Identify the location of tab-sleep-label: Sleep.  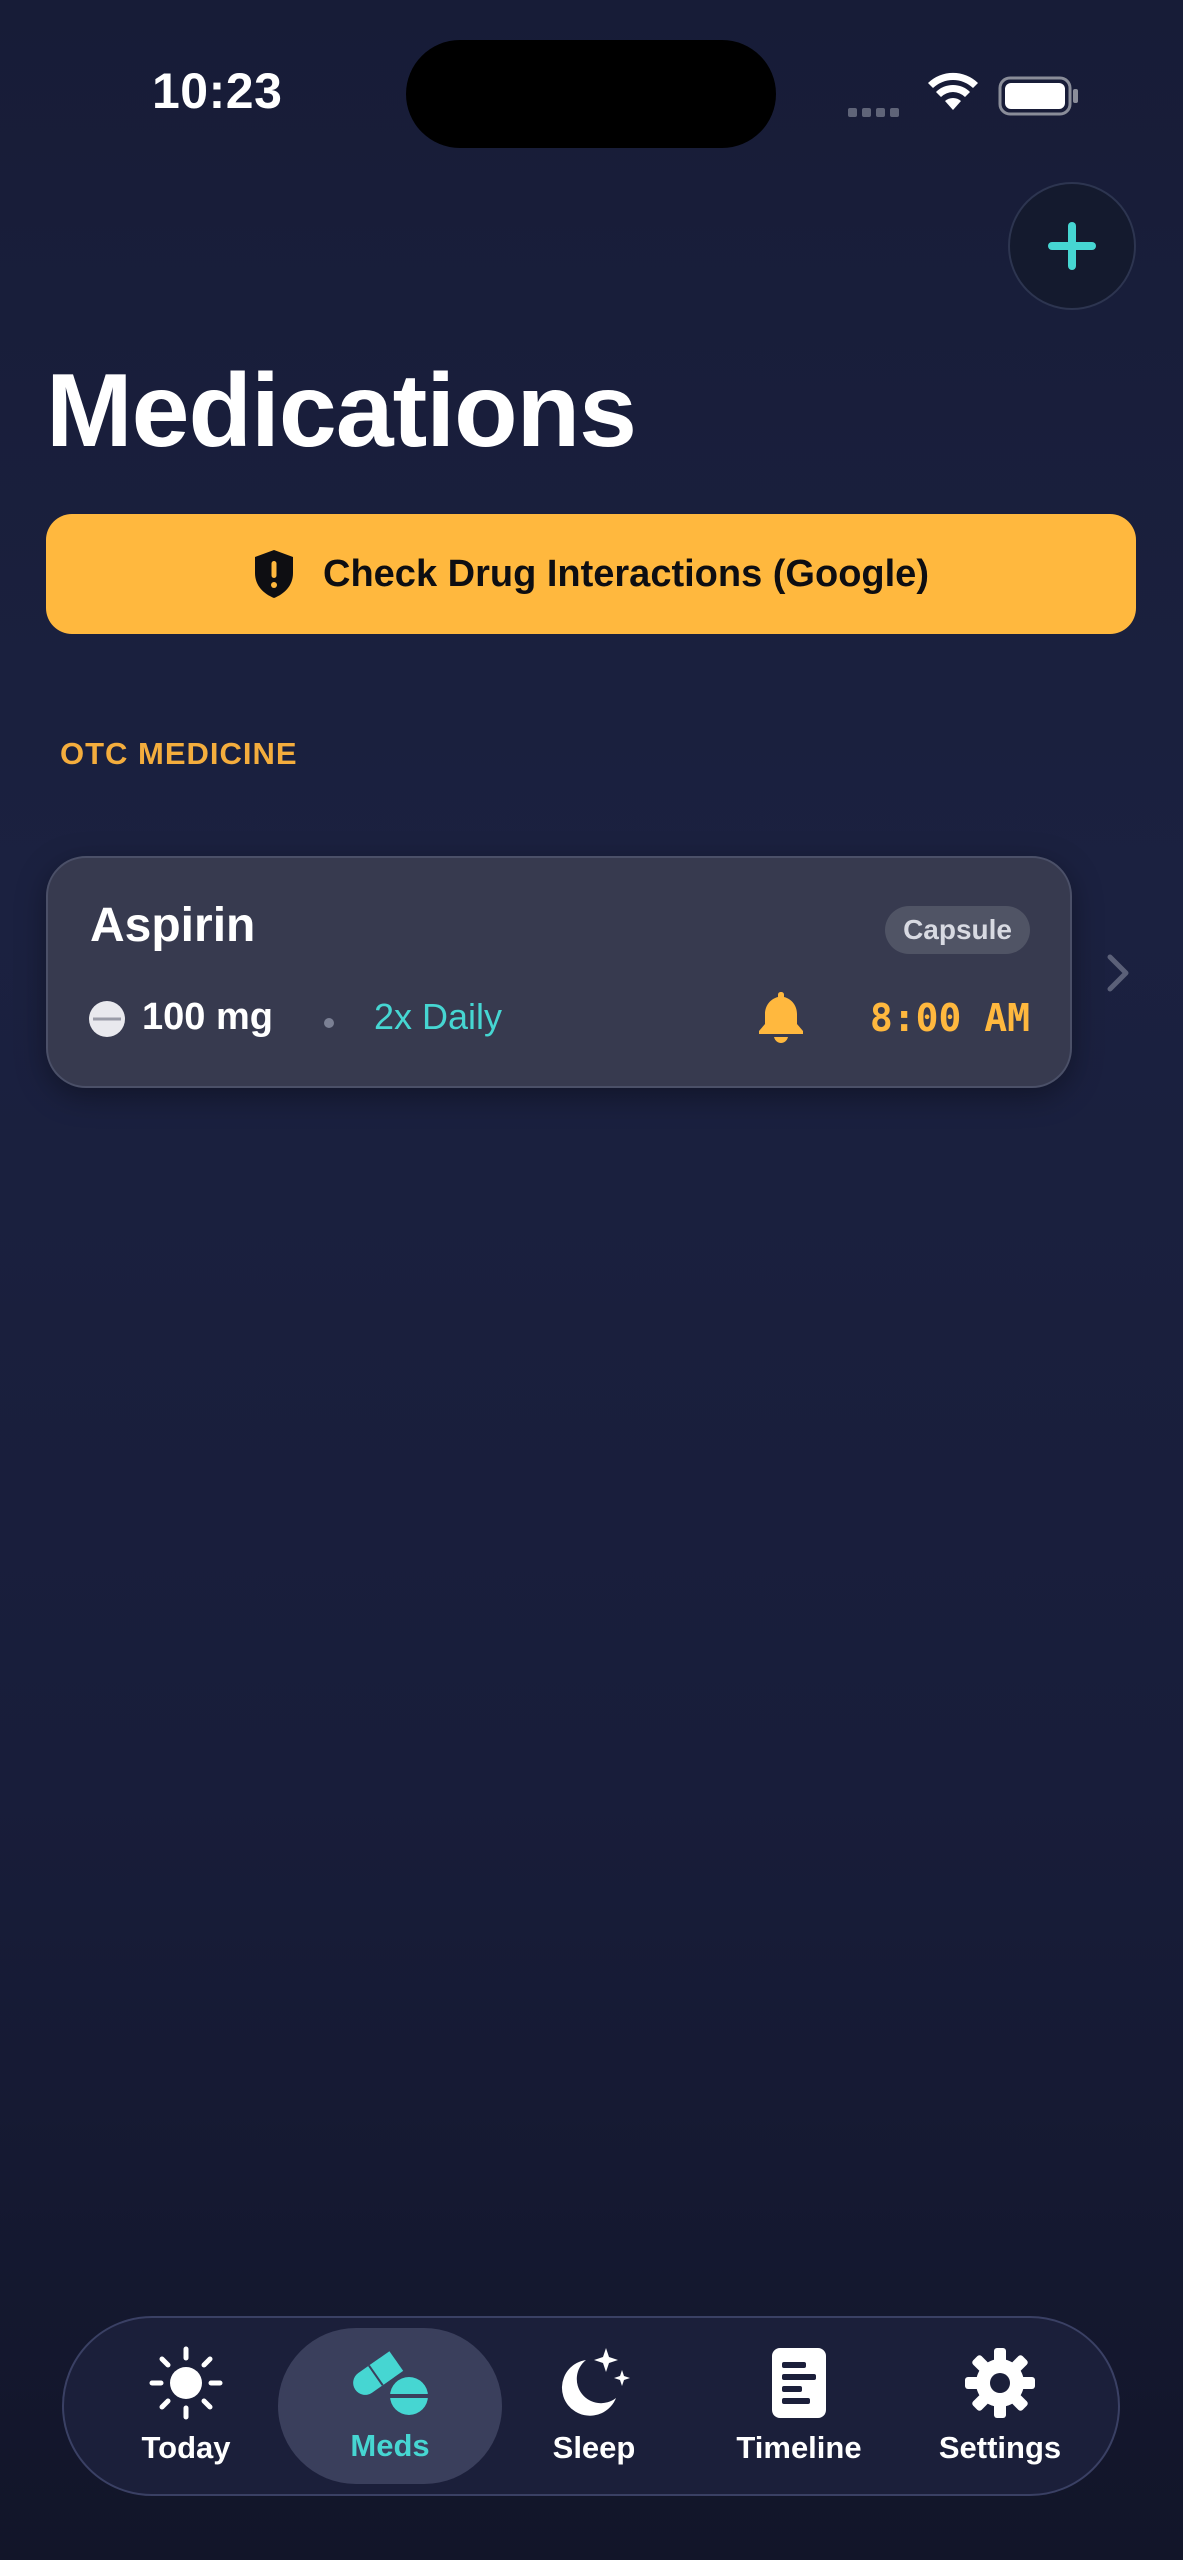
(594, 2447).